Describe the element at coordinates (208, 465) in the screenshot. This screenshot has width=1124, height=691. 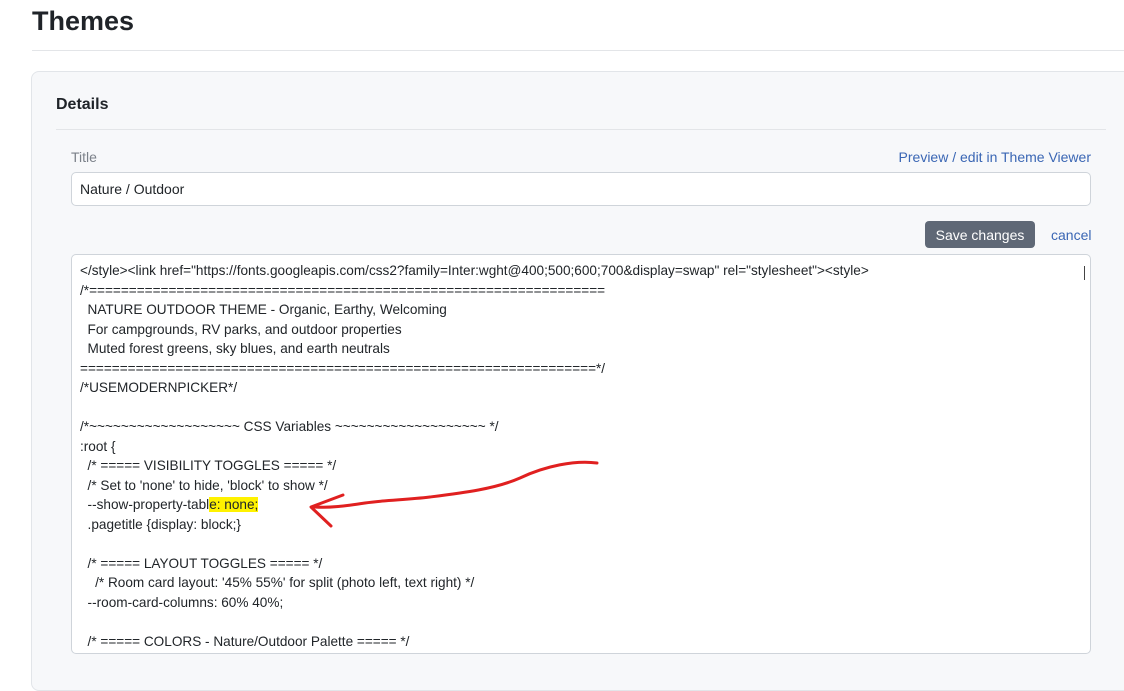
I see `code-line: /* ===== VISIBILITY TOGGLES ===== */` at that location.